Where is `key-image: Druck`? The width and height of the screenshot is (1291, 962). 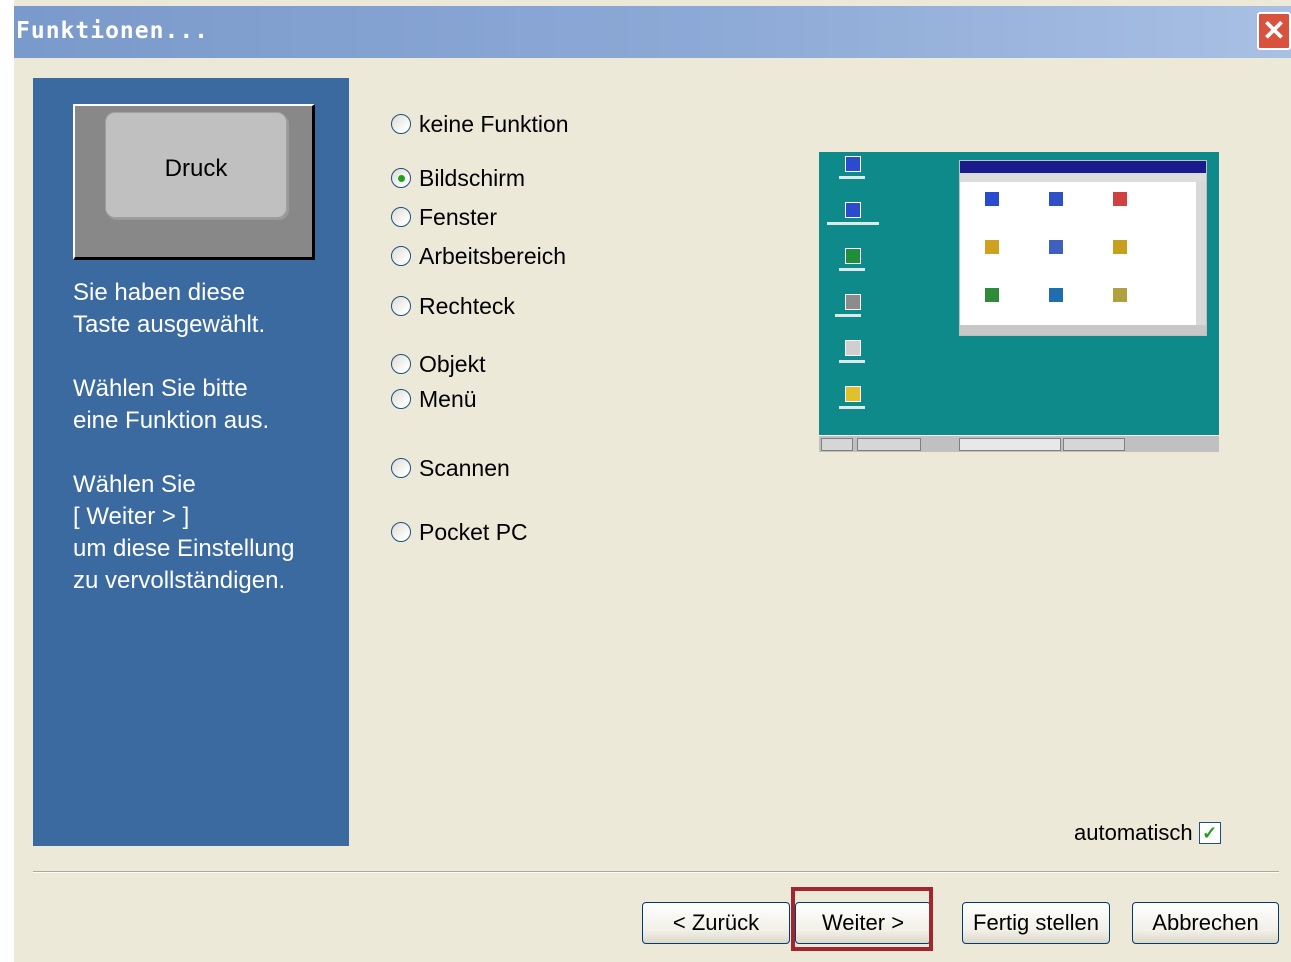 key-image: Druck is located at coordinates (194, 182).